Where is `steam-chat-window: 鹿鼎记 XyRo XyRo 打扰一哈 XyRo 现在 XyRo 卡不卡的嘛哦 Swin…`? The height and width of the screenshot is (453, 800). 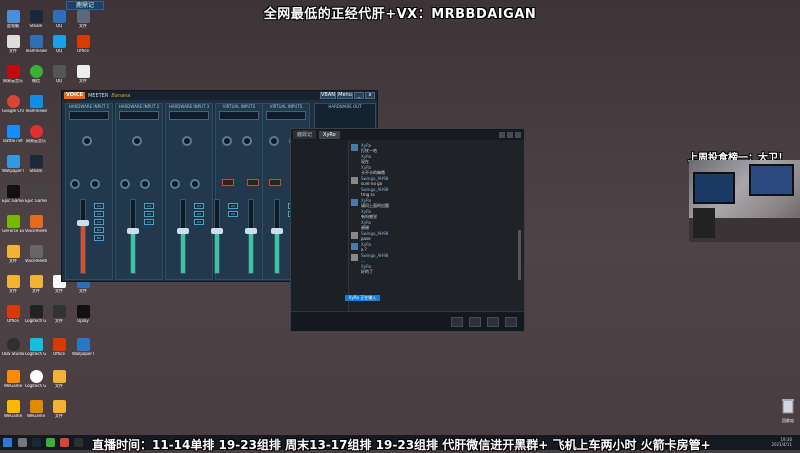
steam-chat-window: 鹿鼎记 XyRo XyRo 打扰一哈 XyRo 现在 XyRo 卡不卡的嘛哦 Swin… is located at coordinates (407, 230).